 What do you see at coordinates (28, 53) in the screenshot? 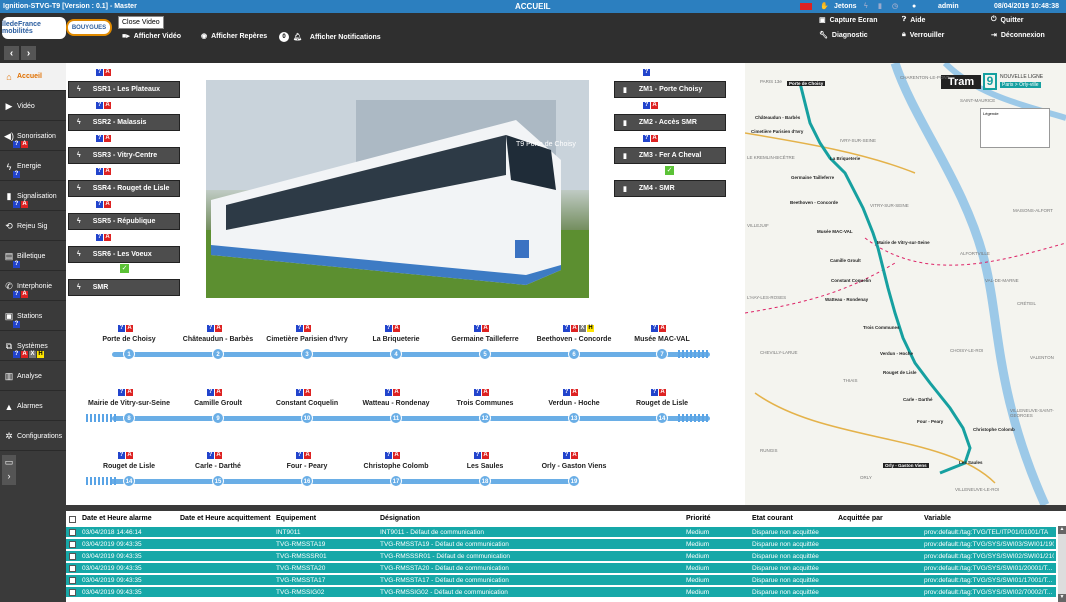
I see `nav-forward-button: ›` at bounding box center [28, 53].